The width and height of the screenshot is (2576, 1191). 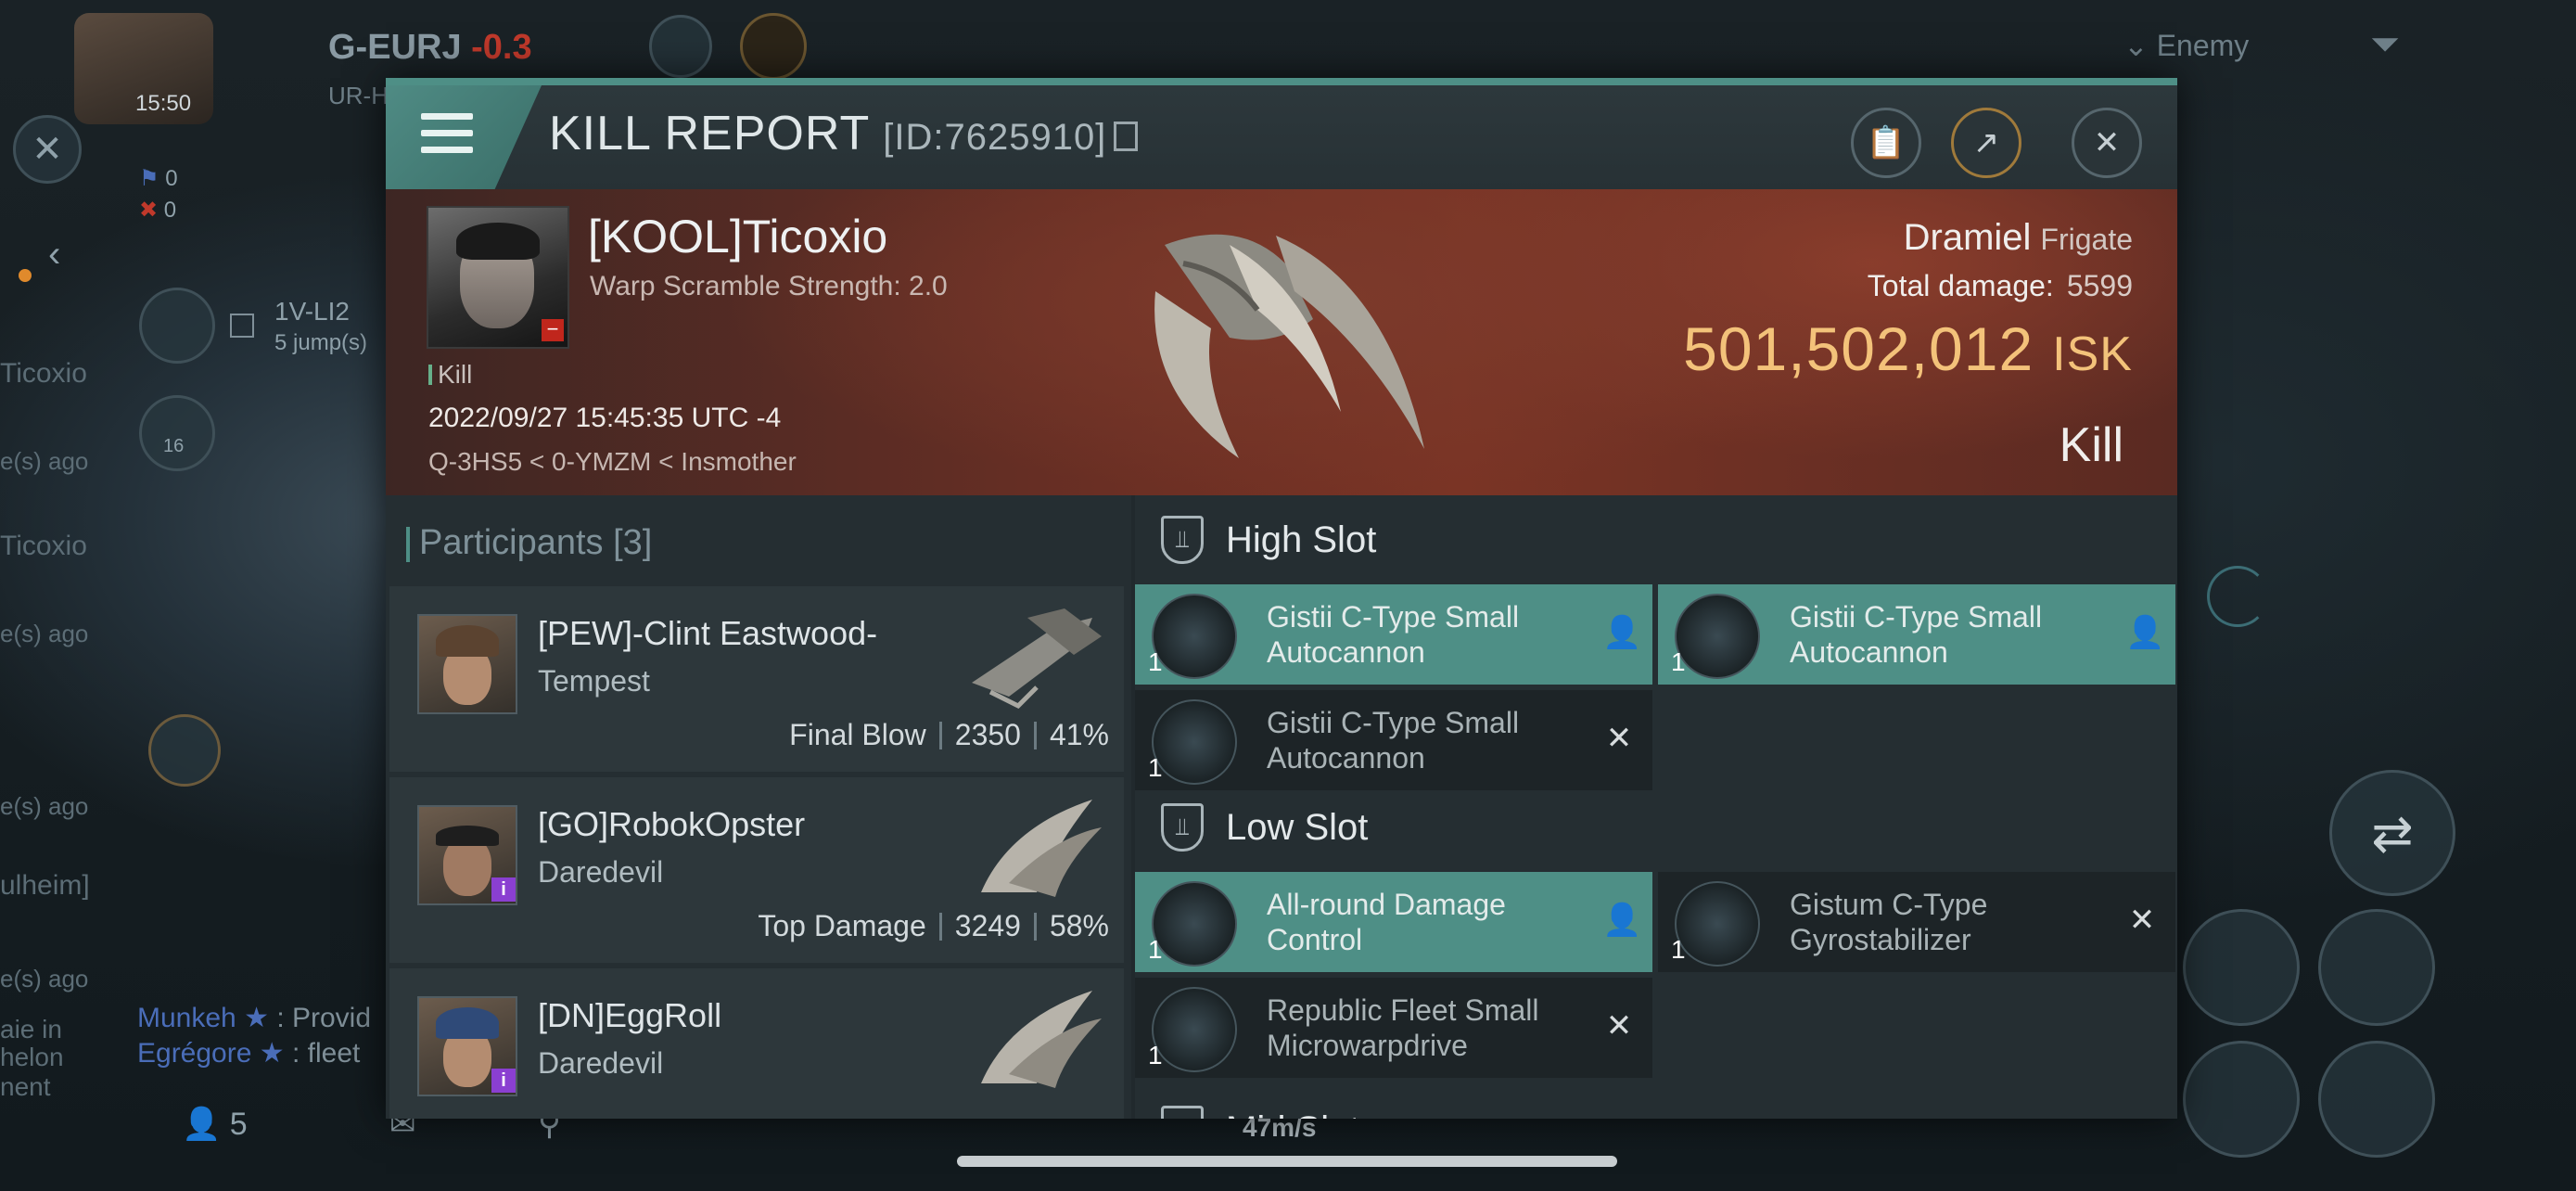 I want to click on participant-name: [DN]EggRoll, so click(x=630, y=1015).